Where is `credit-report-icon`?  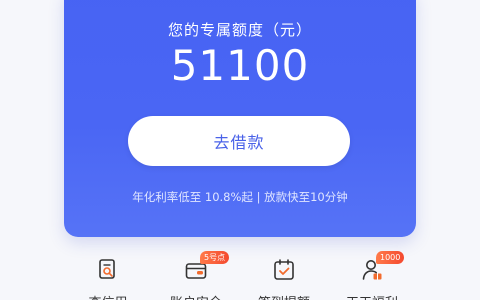 credit-report-icon is located at coordinates (107, 269).